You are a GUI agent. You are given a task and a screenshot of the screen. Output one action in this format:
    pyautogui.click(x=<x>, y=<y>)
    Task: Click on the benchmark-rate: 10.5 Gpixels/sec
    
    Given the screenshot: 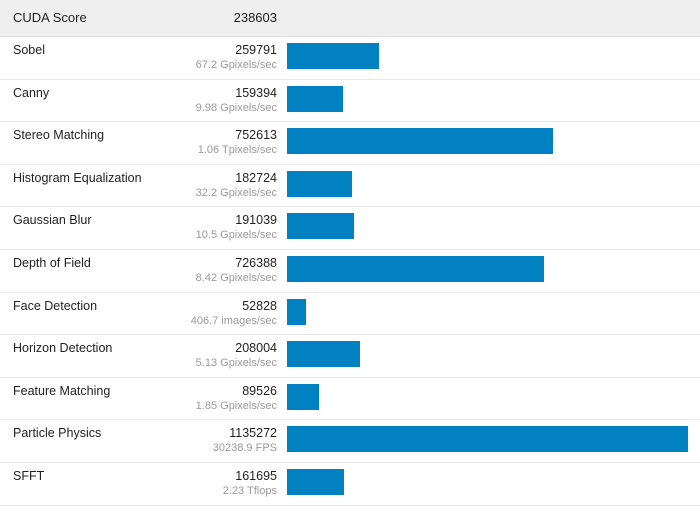 What is the action you would take?
    pyautogui.click(x=236, y=235)
    